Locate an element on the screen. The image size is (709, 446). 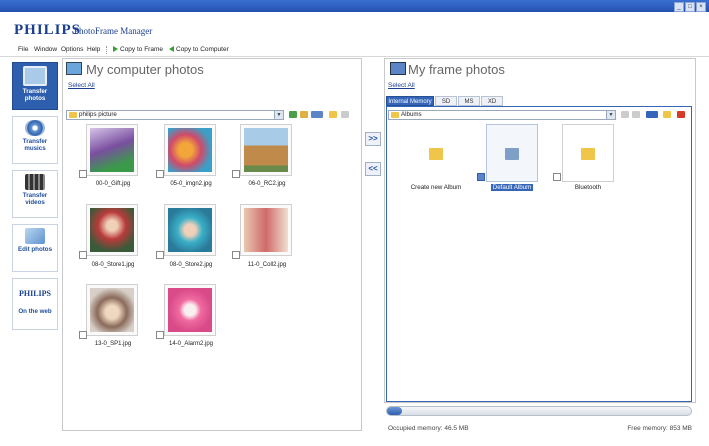
sidebar-label: Edit photos is located at coordinates (35, 249).